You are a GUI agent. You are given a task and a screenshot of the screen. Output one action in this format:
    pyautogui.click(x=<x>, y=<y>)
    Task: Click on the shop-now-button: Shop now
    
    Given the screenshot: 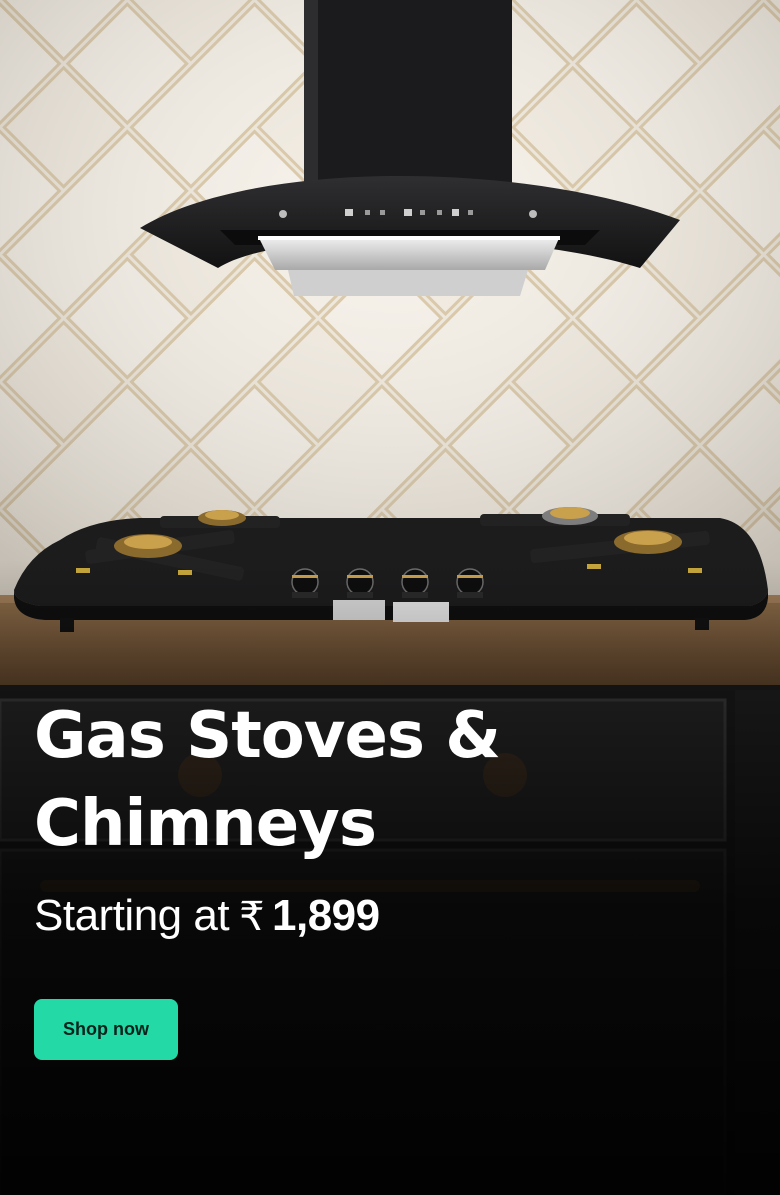 What is the action you would take?
    pyautogui.click(x=106, y=1029)
    